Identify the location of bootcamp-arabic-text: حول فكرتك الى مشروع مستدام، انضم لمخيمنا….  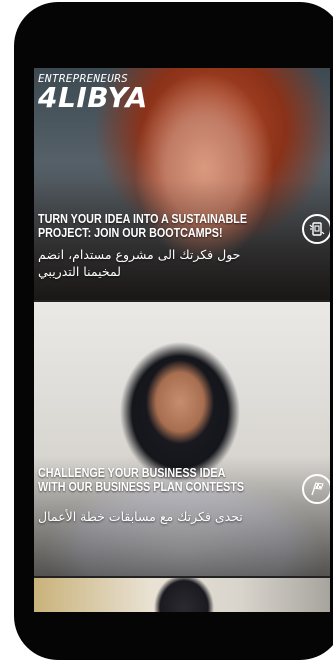
(139, 263).